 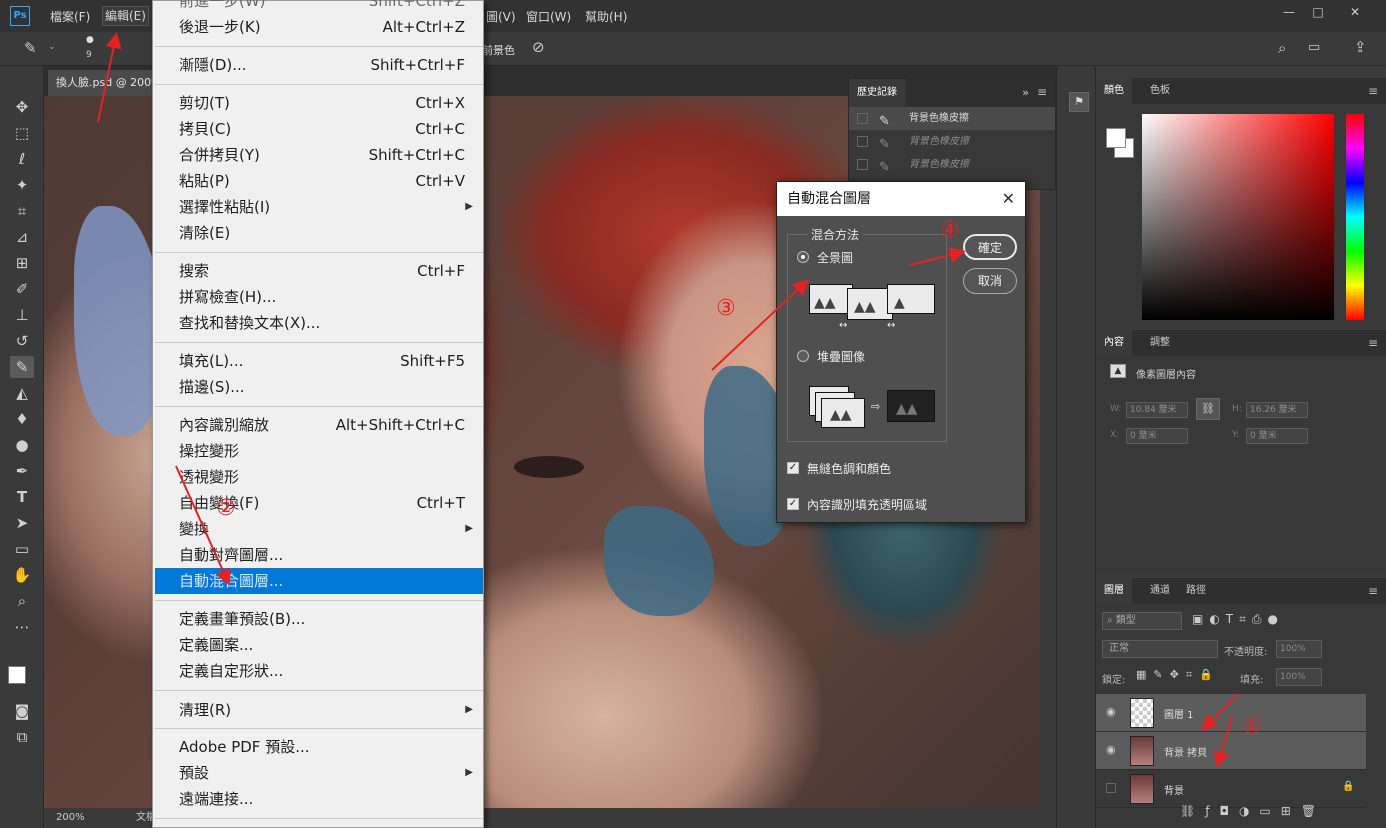 What do you see at coordinates (1208, 409) in the screenshot?
I see `link-icon: ⛓` at bounding box center [1208, 409].